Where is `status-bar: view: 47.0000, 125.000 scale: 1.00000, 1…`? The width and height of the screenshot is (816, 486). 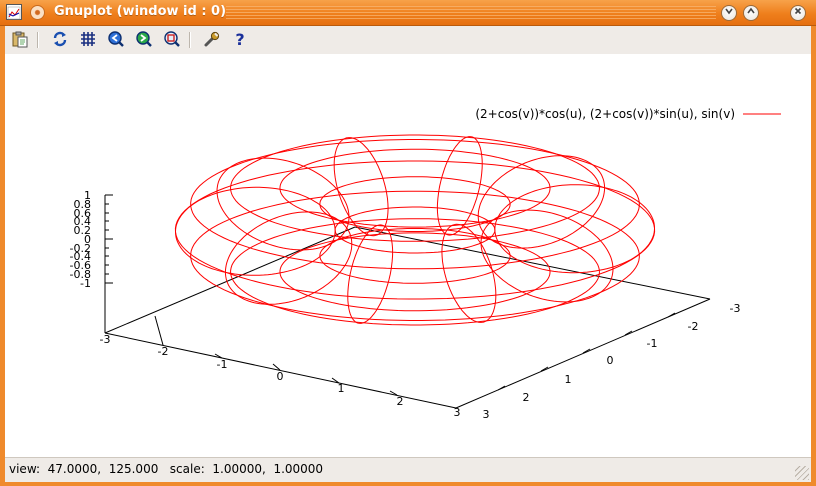
status-bar: view: 47.0000, 125.000 scale: 1.00000, 1… is located at coordinates (408, 469).